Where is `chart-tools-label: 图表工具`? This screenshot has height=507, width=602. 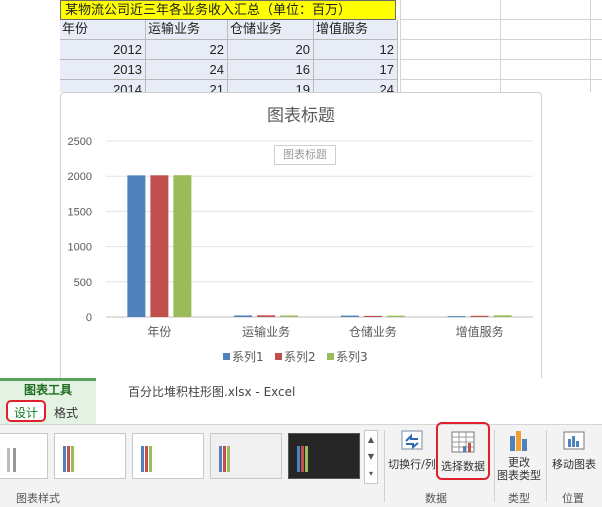
chart-tools-label: 图表工具 is located at coordinates (47, 390).